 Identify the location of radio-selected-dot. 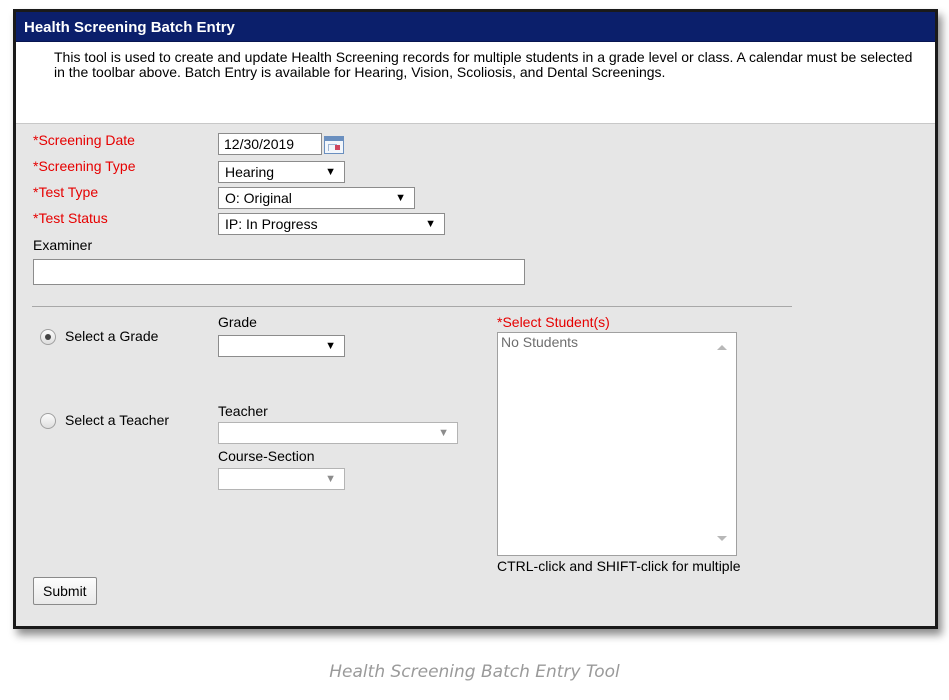
(48, 337).